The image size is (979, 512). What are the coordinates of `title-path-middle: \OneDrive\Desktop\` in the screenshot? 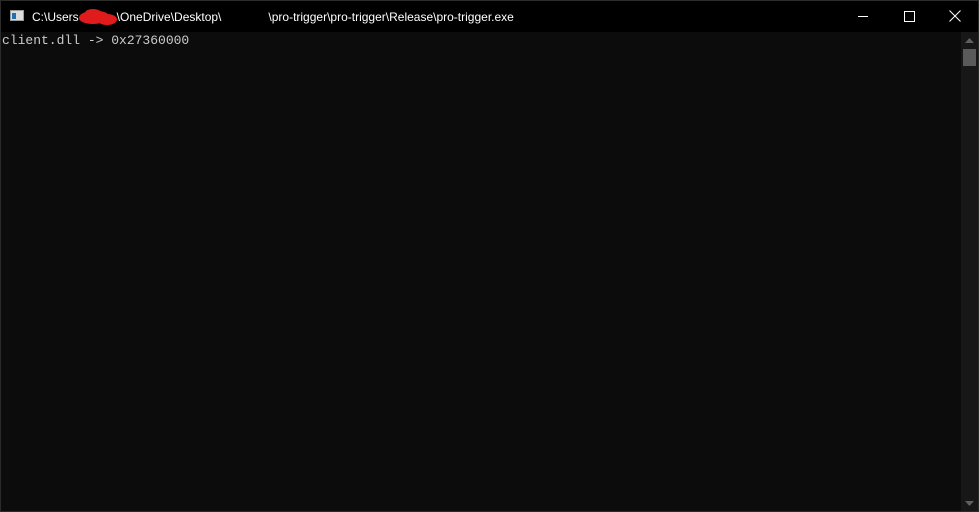 It's located at (169, 17).